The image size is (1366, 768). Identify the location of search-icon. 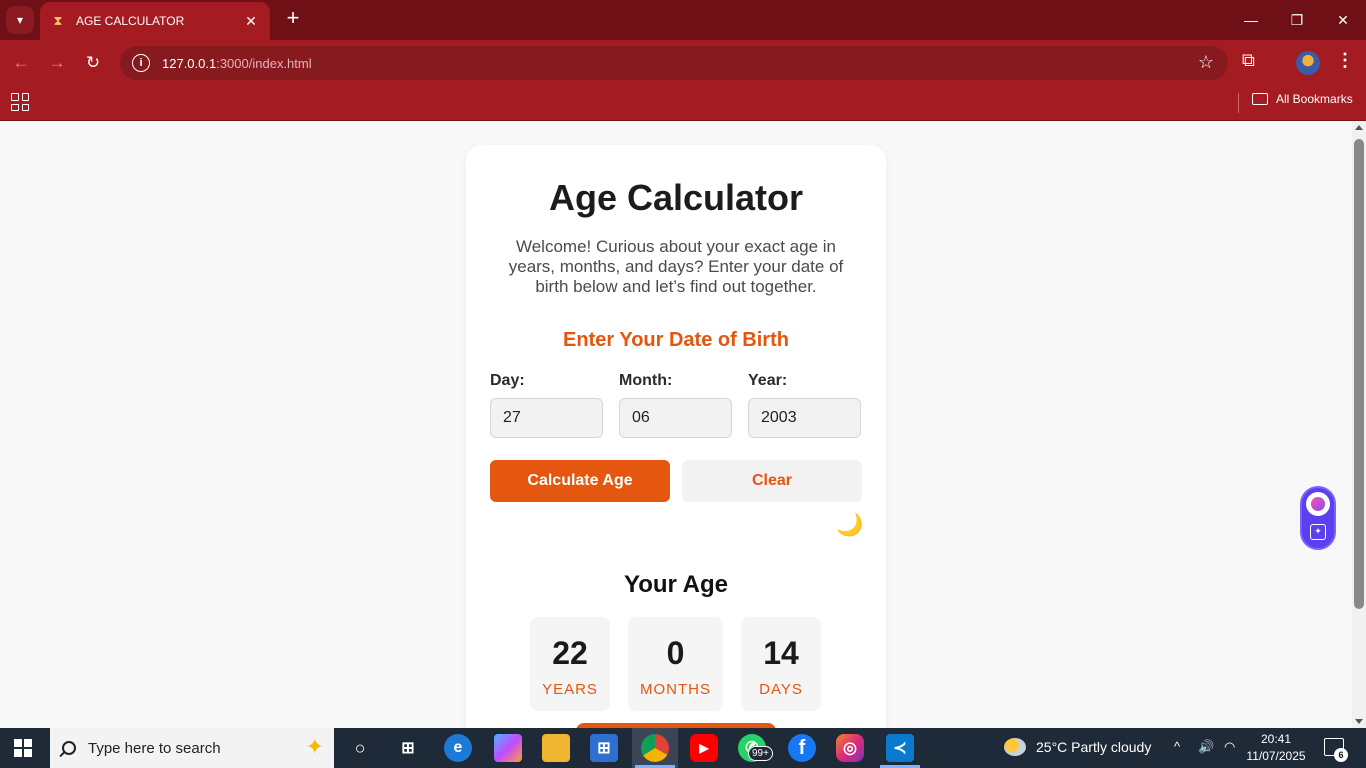
(69, 748).